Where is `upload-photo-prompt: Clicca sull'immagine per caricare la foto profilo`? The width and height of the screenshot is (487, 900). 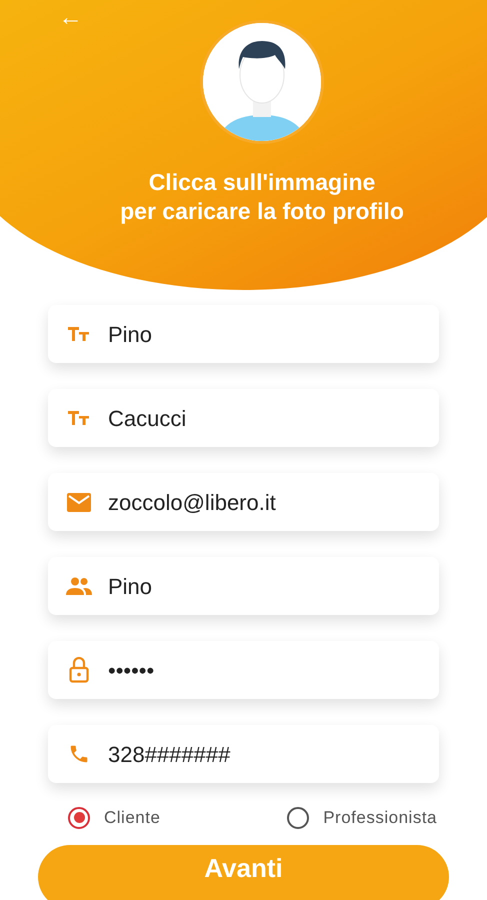 upload-photo-prompt: Clicca sull'immagine per caricare la foto profilo is located at coordinates (262, 197).